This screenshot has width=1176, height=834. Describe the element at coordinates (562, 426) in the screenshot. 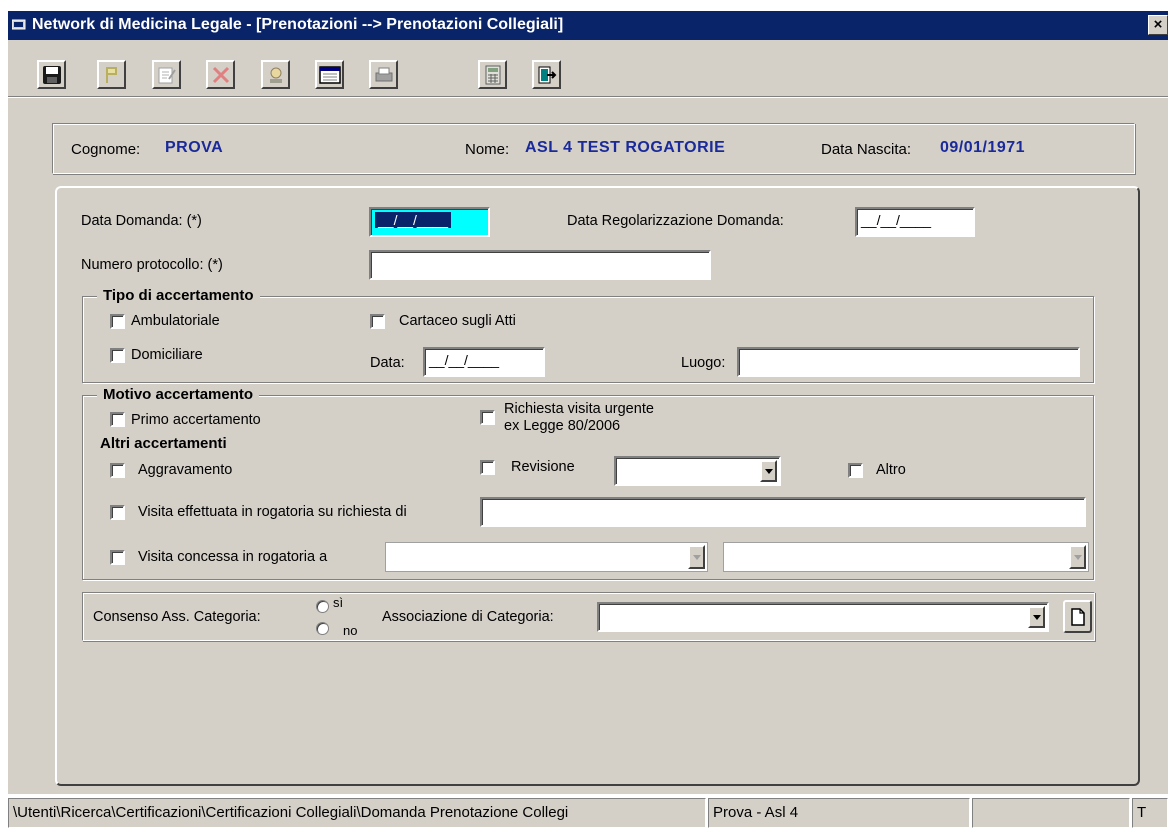

I see `richiesta-urgente-label-2: ex Legge 80/2006` at that location.